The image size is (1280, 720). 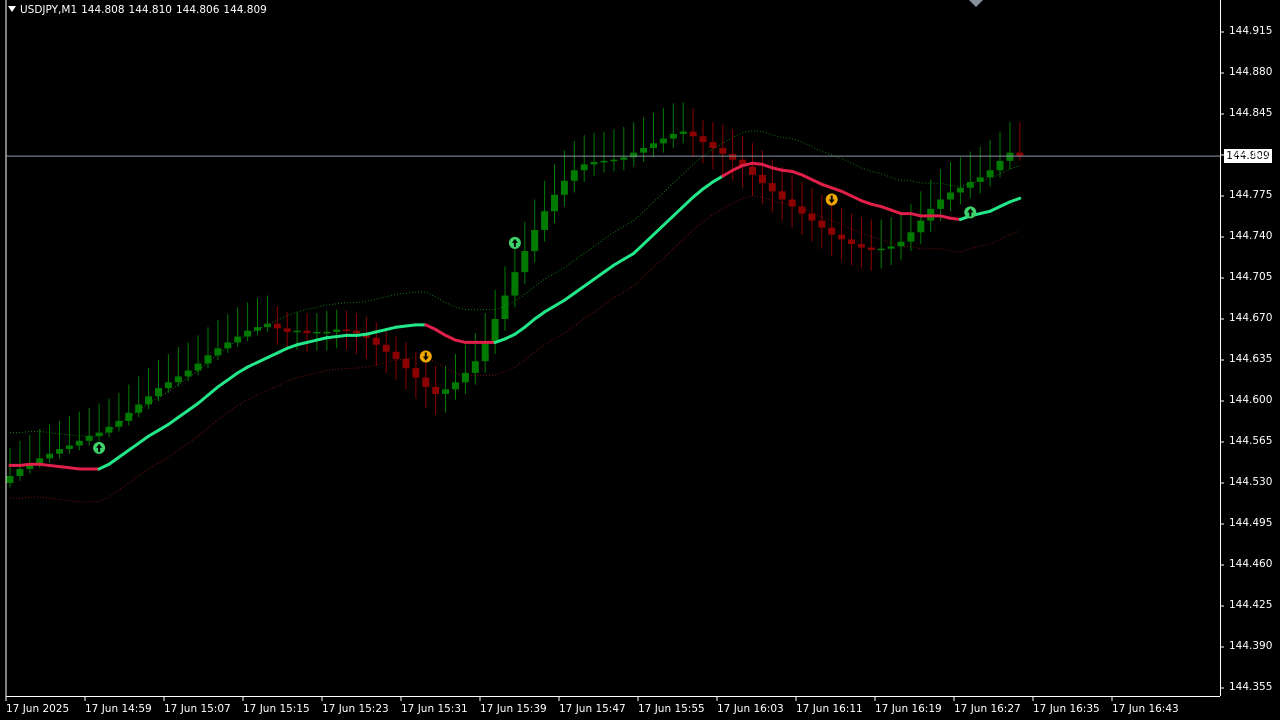 What do you see at coordinates (1251, 195) in the screenshot?
I see `price-tick-label: 144.775` at bounding box center [1251, 195].